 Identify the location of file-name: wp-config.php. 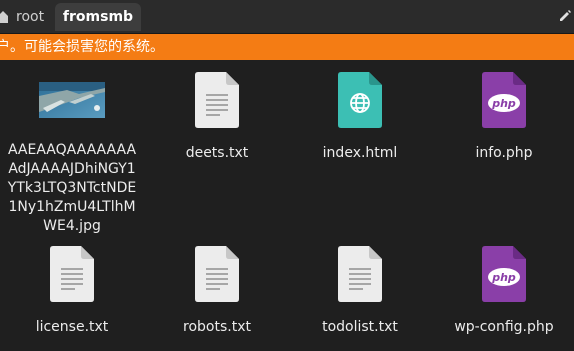
(504, 327).